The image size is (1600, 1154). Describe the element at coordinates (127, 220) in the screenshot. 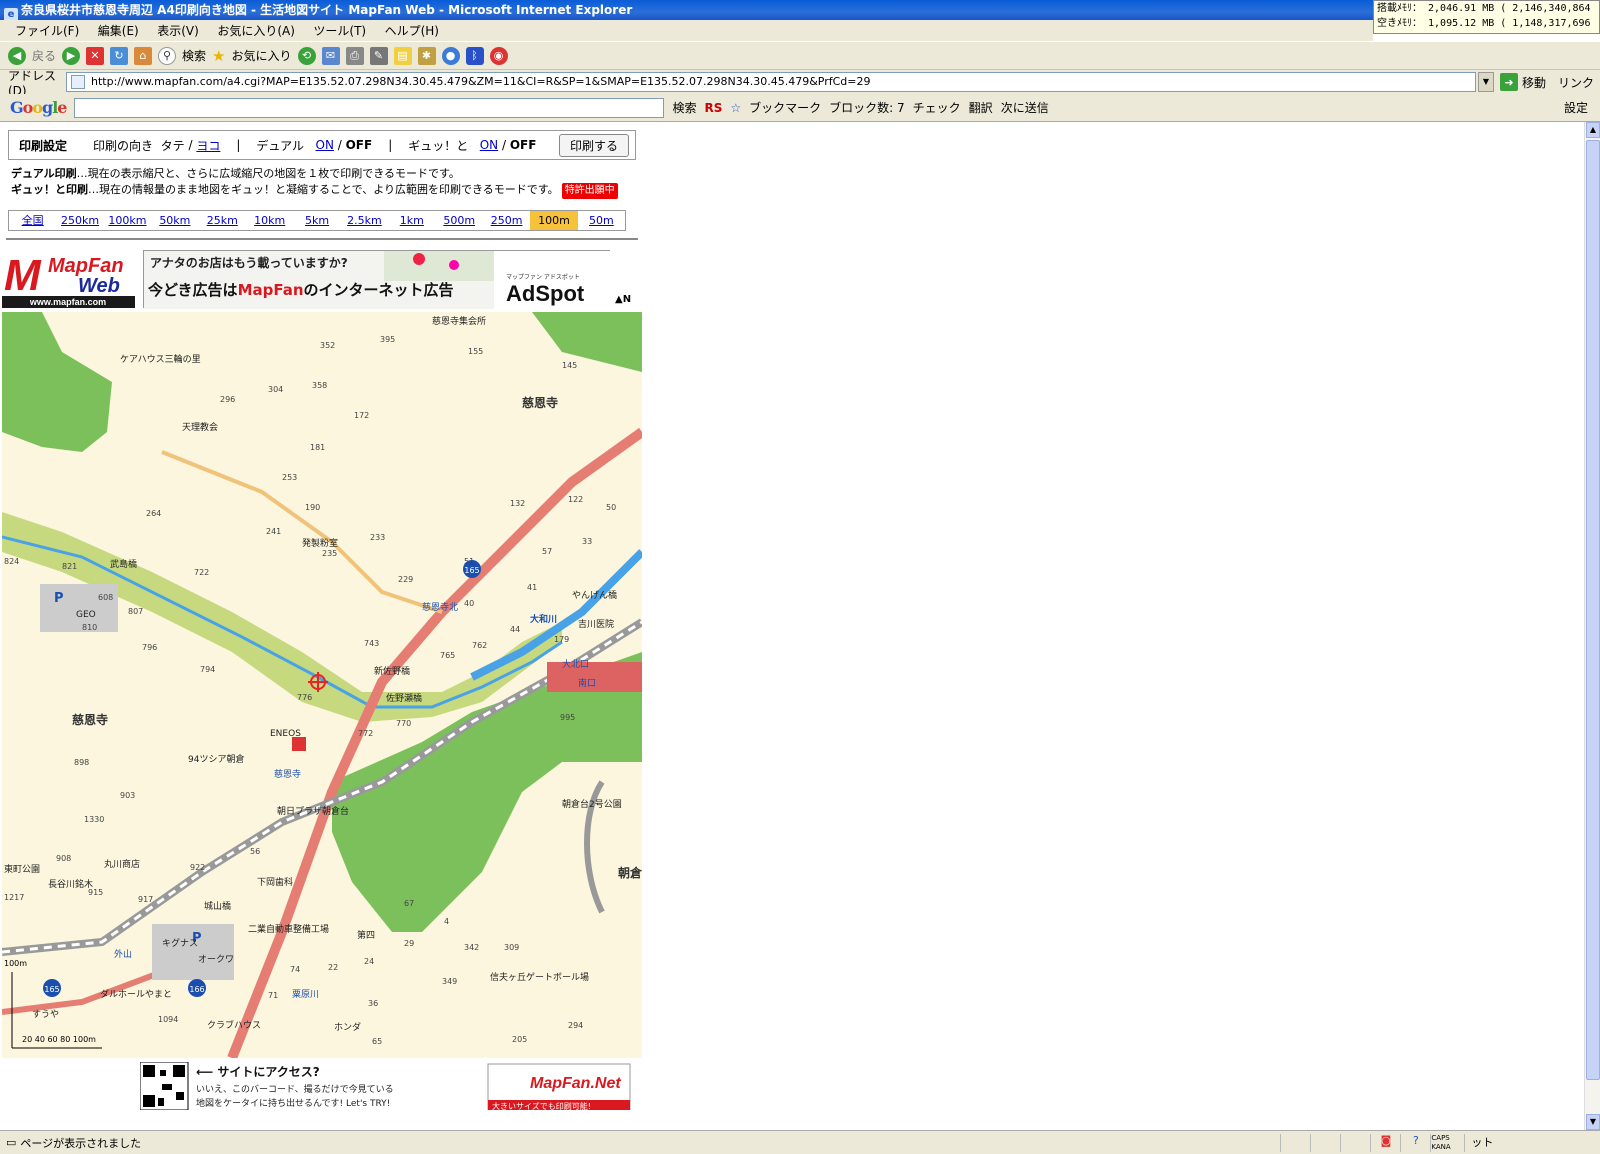

I see `scale-link: 100km` at that location.